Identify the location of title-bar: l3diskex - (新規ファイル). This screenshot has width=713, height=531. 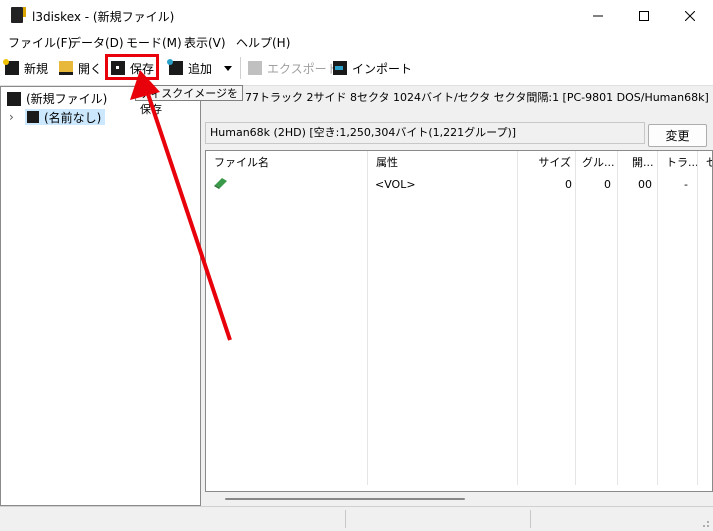
(356, 15).